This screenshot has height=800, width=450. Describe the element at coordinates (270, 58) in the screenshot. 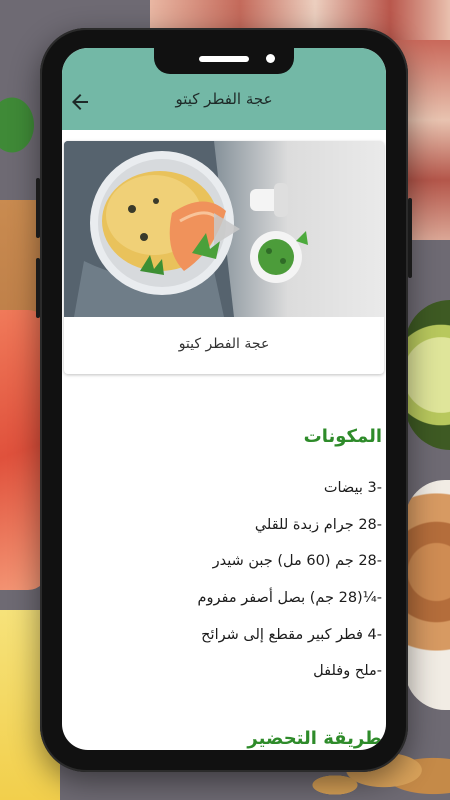

I see `camera-icon` at that location.